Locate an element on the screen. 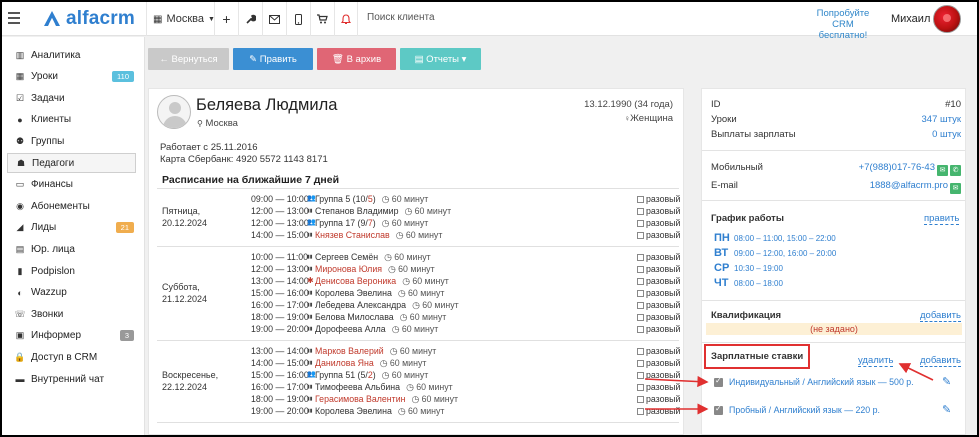  delete-rate-link: удалить is located at coordinates (876, 361).